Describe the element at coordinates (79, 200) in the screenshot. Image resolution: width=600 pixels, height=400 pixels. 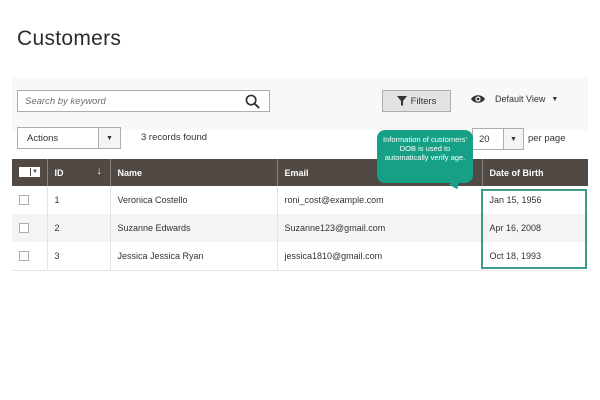
I see `cell-id: 1` at that location.